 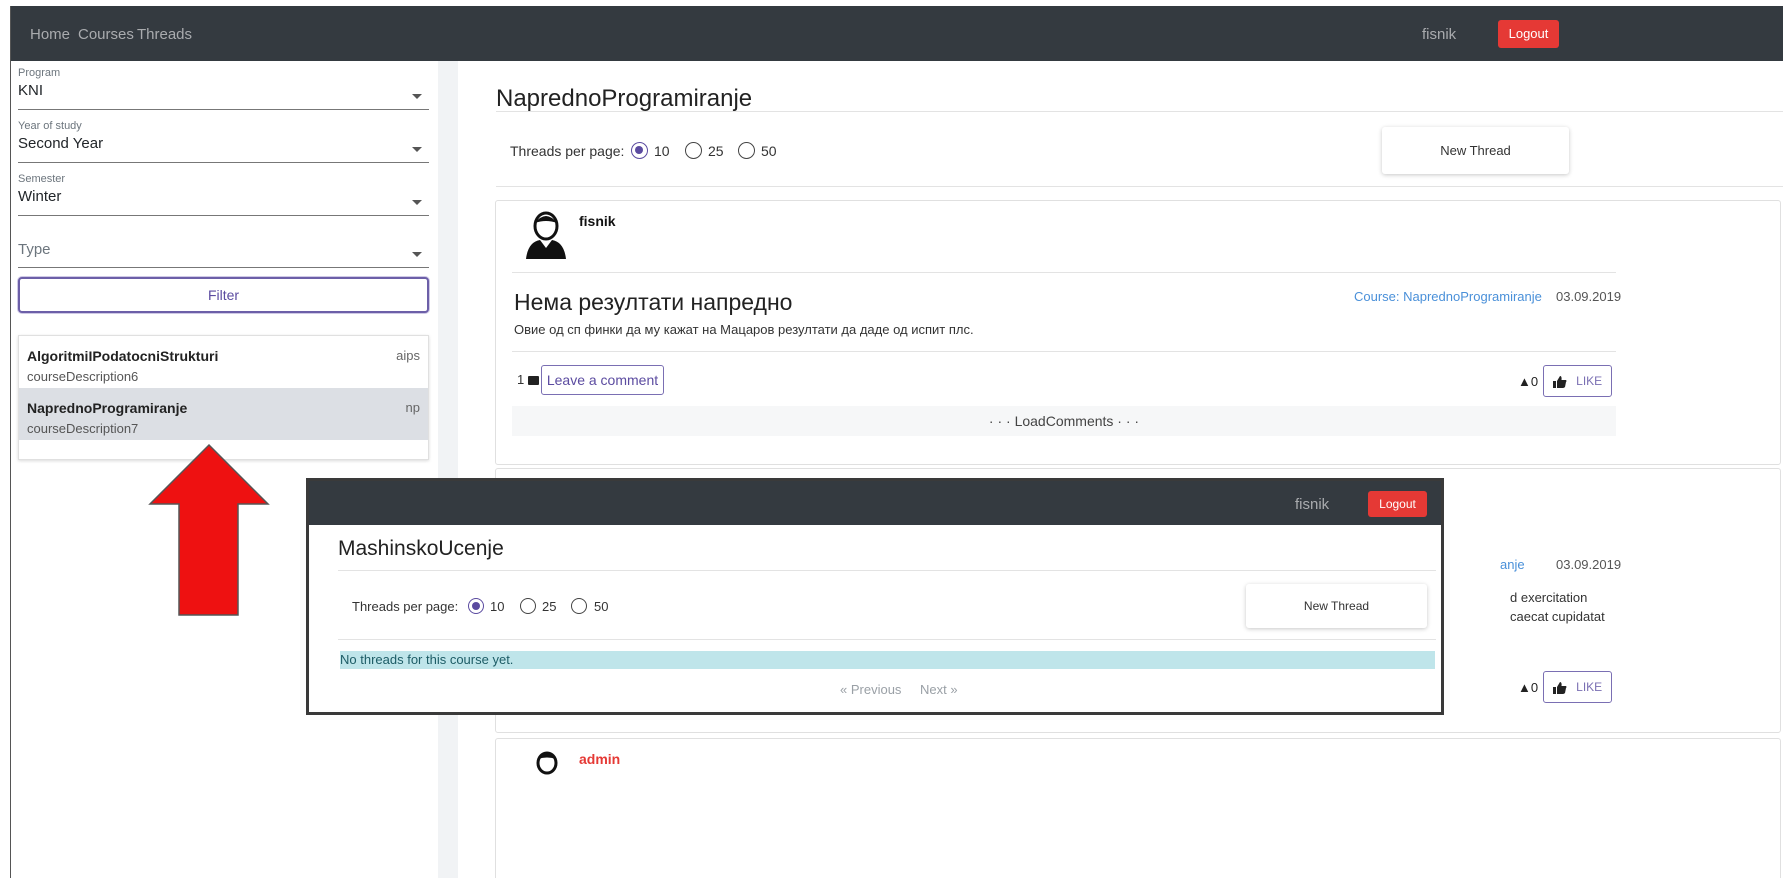 I want to click on semester-label: Semester, so click(x=42, y=179).